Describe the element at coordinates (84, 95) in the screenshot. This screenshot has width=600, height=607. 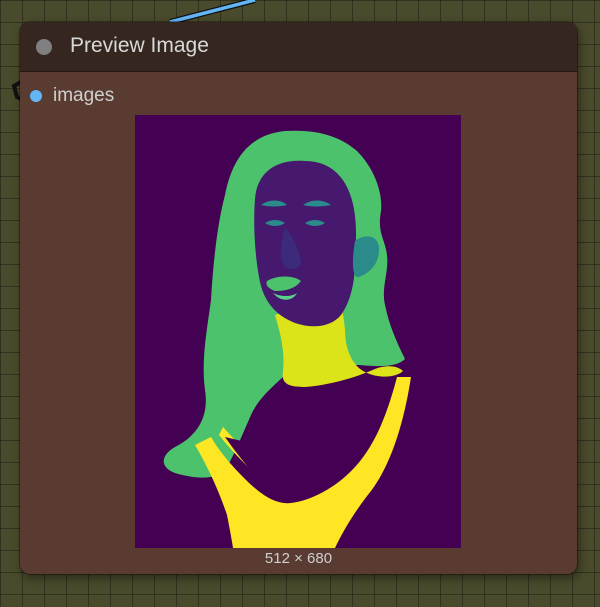
I see `input-slot-label: images` at that location.